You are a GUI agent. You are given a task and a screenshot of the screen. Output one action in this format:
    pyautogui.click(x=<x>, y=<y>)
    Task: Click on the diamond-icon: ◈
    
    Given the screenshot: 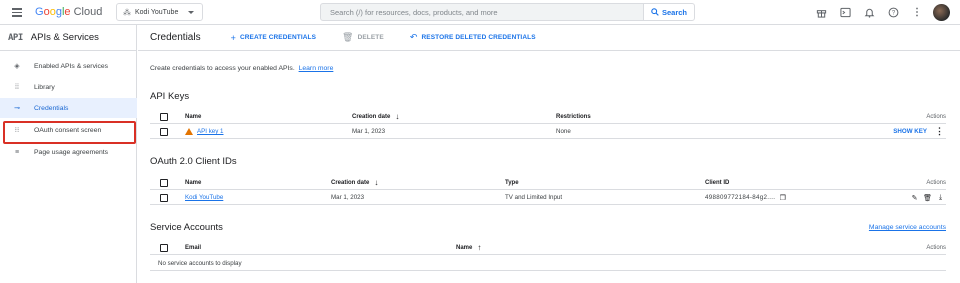 What is the action you would take?
    pyautogui.click(x=17, y=66)
    